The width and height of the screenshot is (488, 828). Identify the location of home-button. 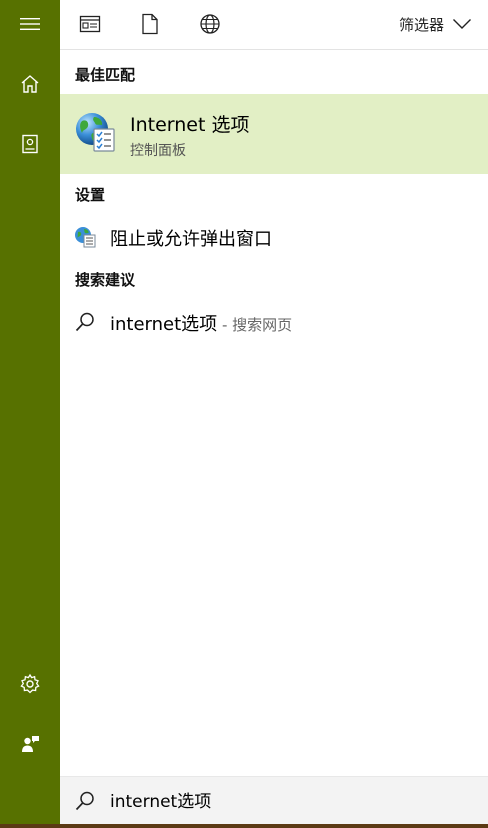
(30, 84).